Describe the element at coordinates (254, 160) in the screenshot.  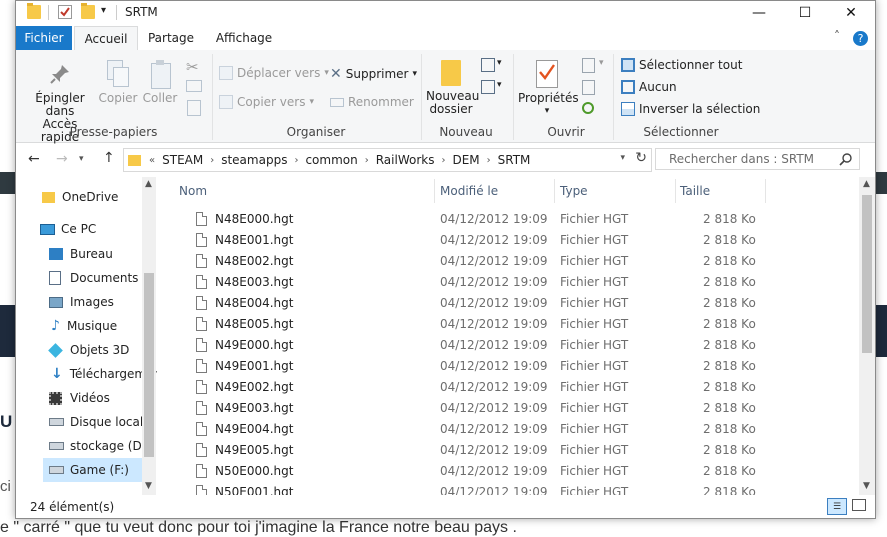
I see `breadcrumb-steamapps: steamapps` at that location.